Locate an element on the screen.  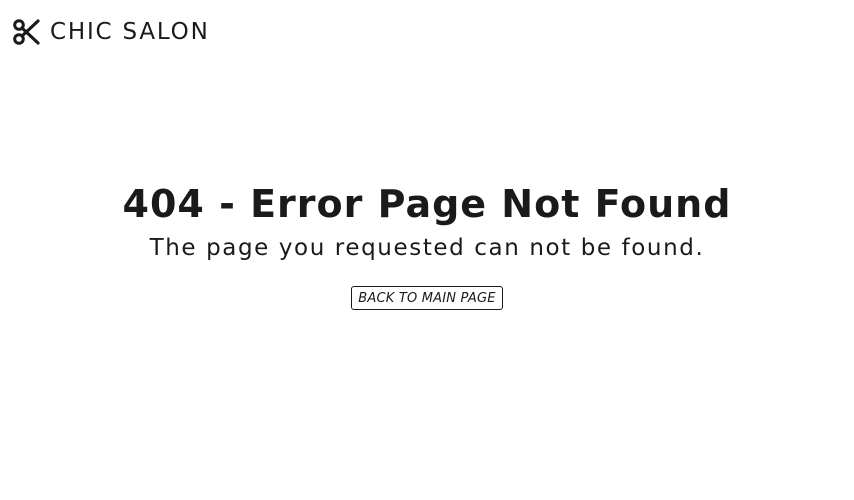
brand-name: CHIC SALON is located at coordinates (130, 32).